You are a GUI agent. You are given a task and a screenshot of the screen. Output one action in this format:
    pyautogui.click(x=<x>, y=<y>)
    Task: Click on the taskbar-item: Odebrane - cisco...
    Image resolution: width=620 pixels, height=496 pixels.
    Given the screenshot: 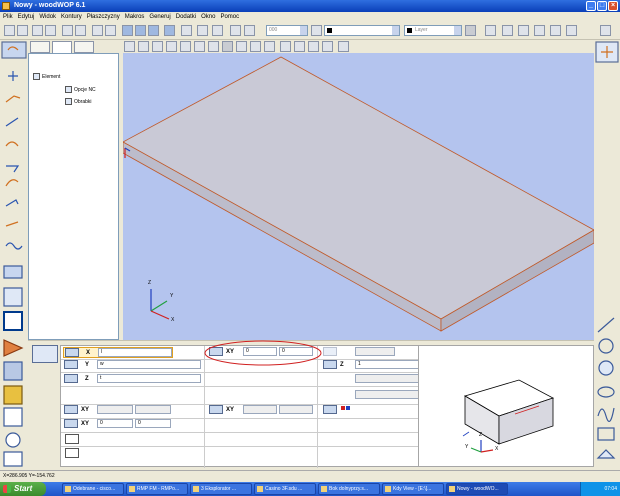 What is the action you would take?
    pyautogui.click(x=93, y=489)
    